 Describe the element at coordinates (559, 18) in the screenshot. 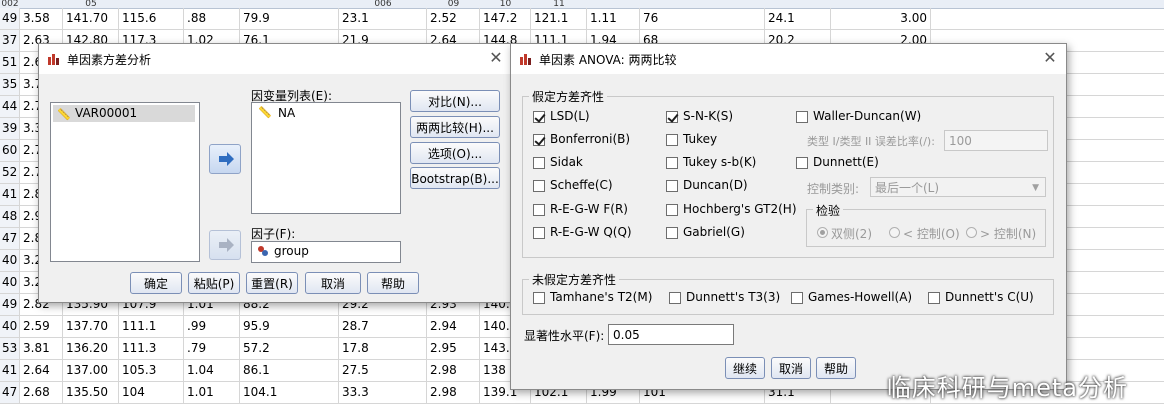

I see `table-cell: 121.1` at that location.